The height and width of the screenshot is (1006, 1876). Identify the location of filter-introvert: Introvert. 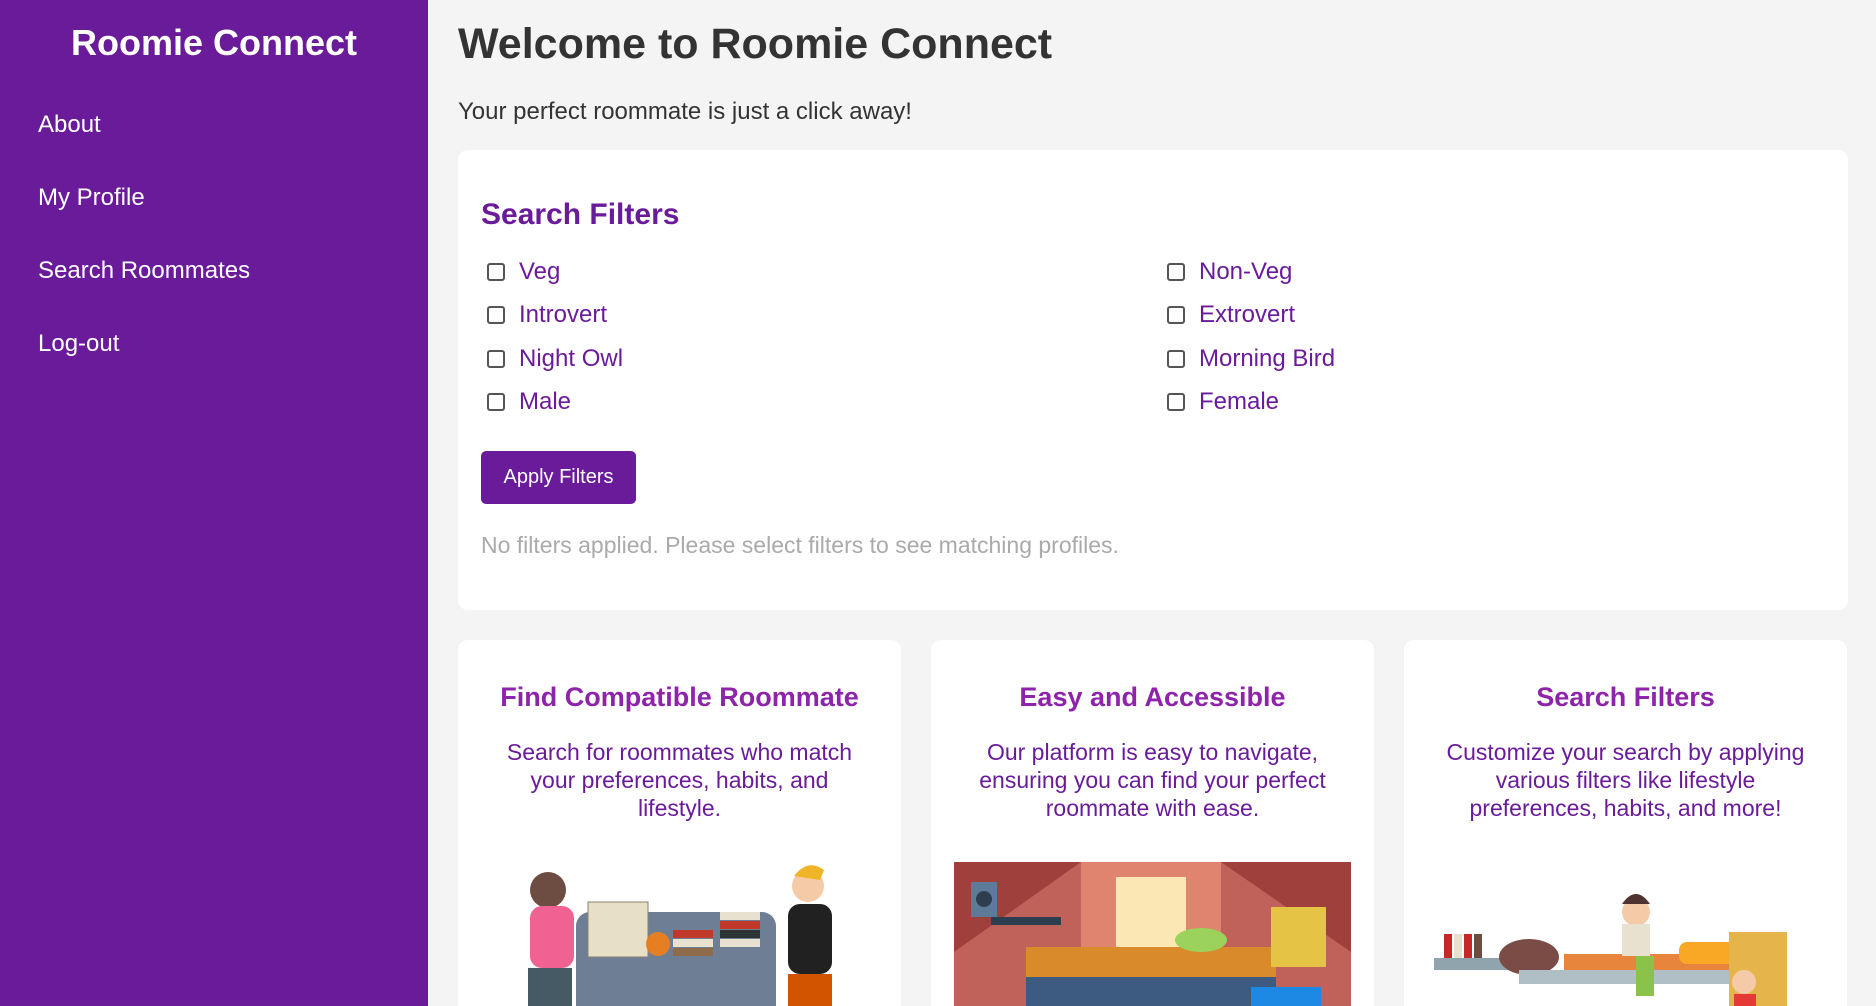
(821, 316).